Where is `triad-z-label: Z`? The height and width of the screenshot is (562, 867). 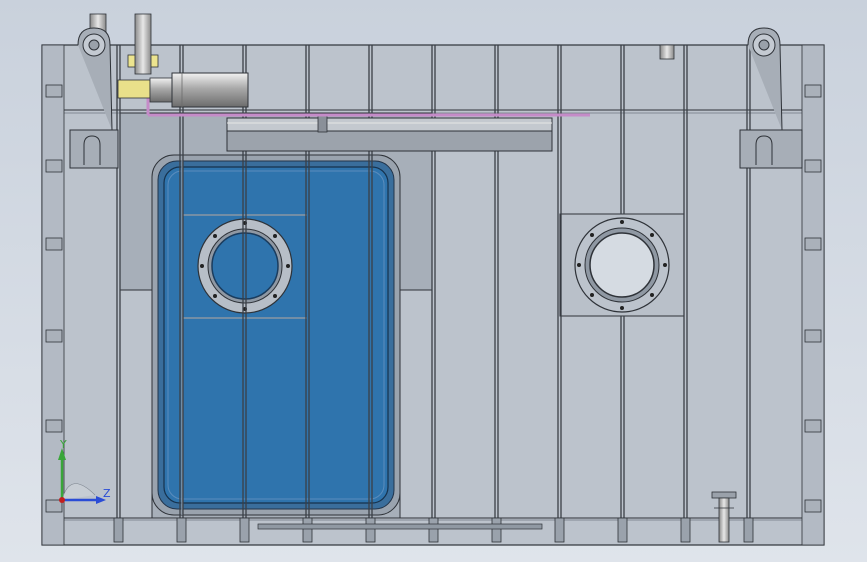 triad-z-label: Z is located at coordinates (107, 493).